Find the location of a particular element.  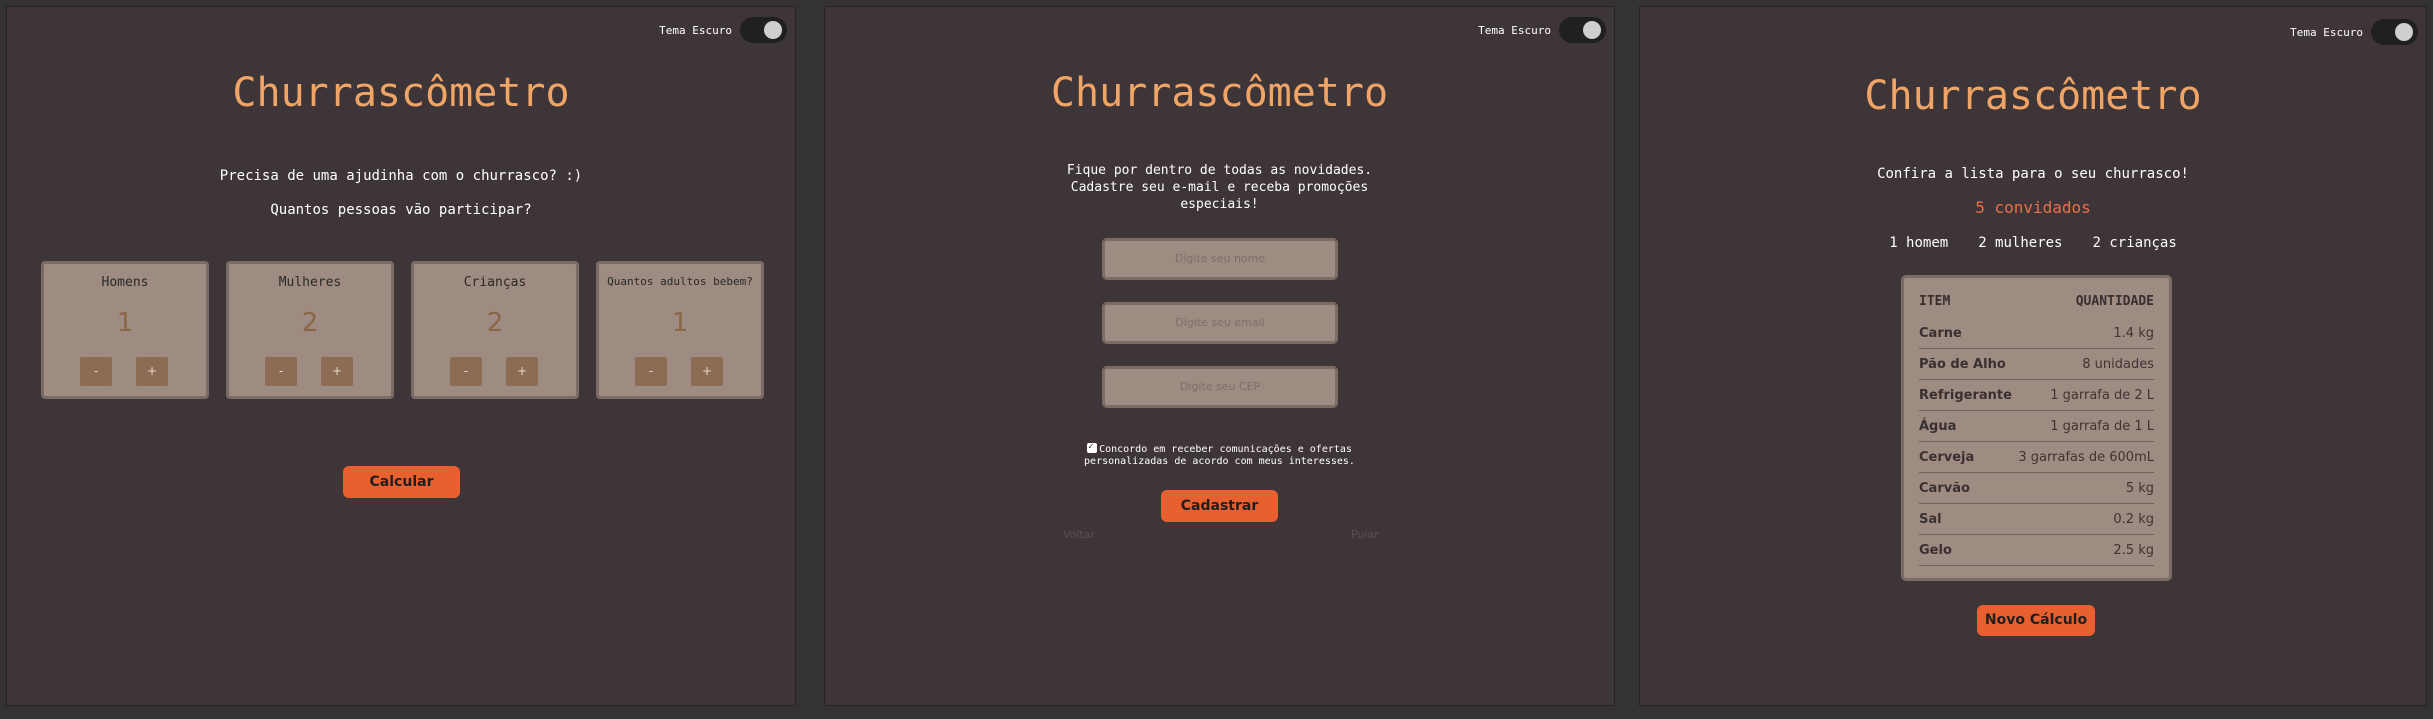

list-item: Refrigerante 1 garrafa de 2 L is located at coordinates (2036, 395).